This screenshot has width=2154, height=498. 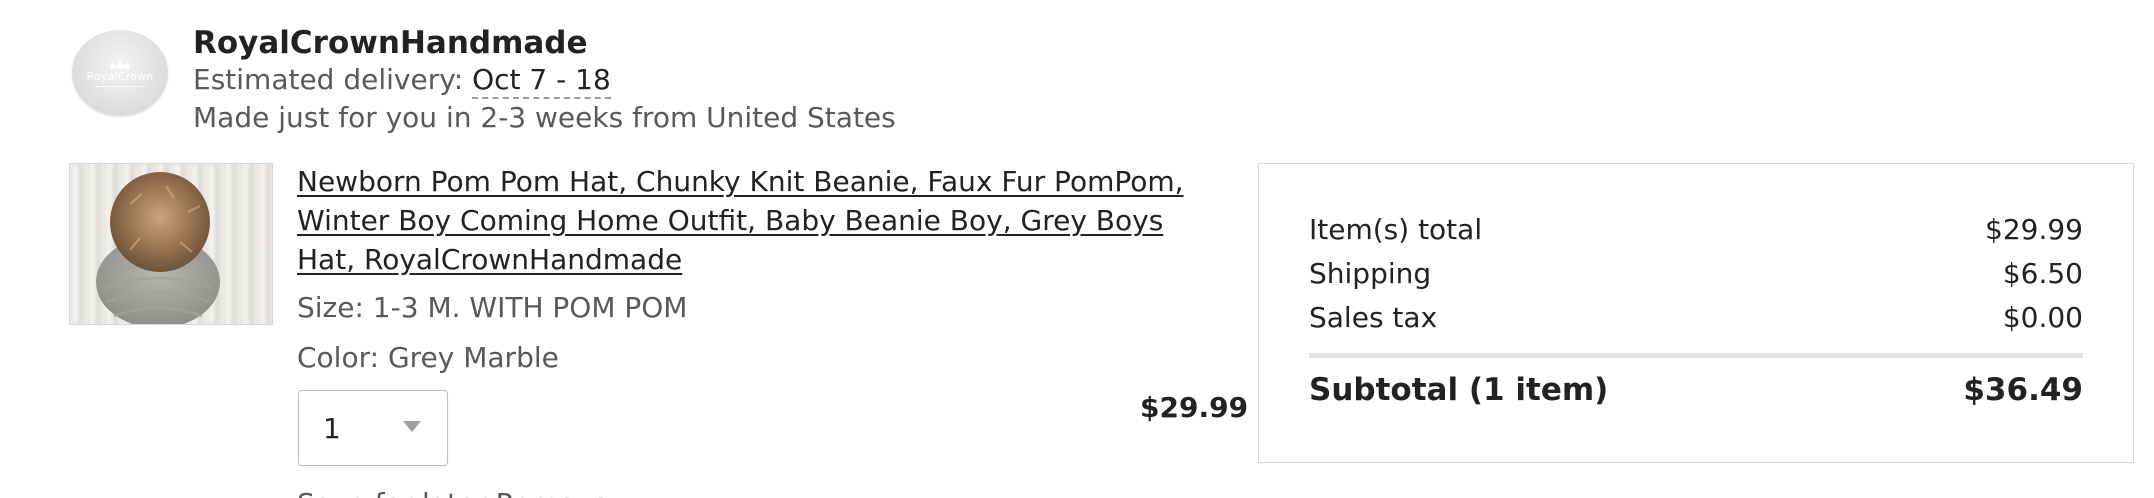 What do you see at coordinates (120, 76) in the screenshot?
I see `avatar-logo-text: RoyalCrown` at bounding box center [120, 76].